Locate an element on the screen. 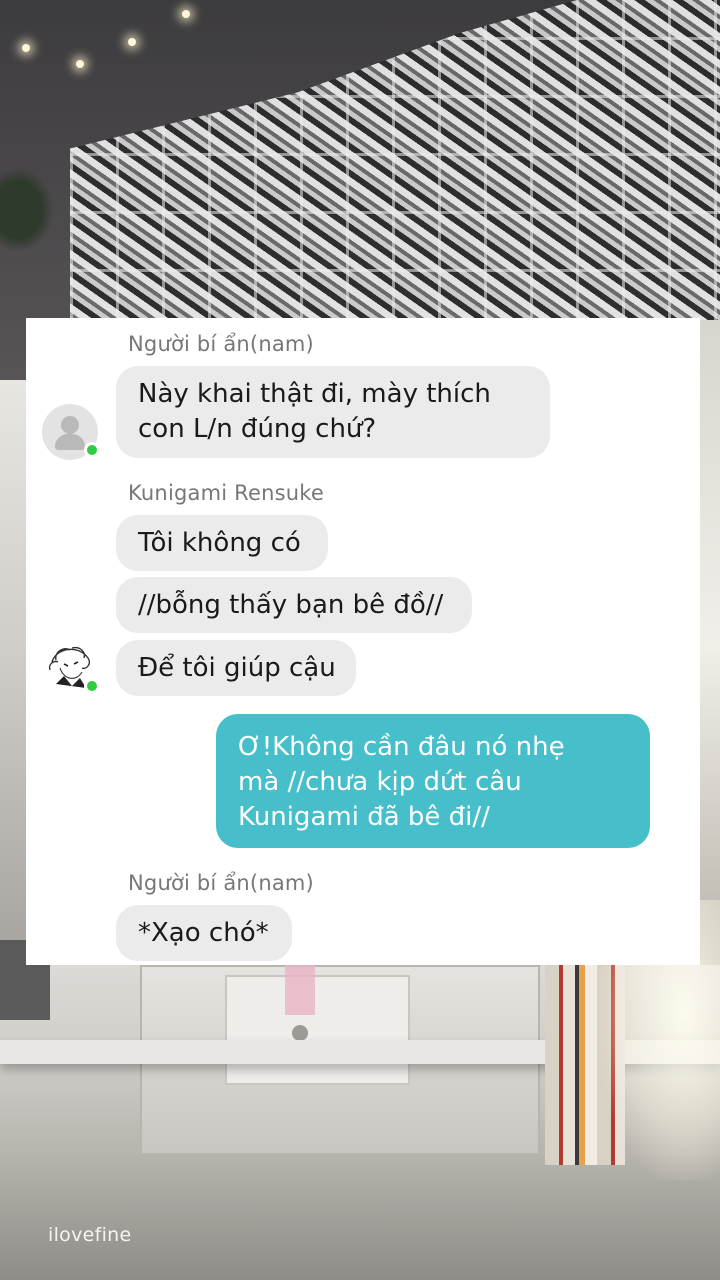 The height and width of the screenshot is (1280, 720). message-bubble-incoming: //bỗng thấy bạn bê đồ// is located at coordinates (294, 605).